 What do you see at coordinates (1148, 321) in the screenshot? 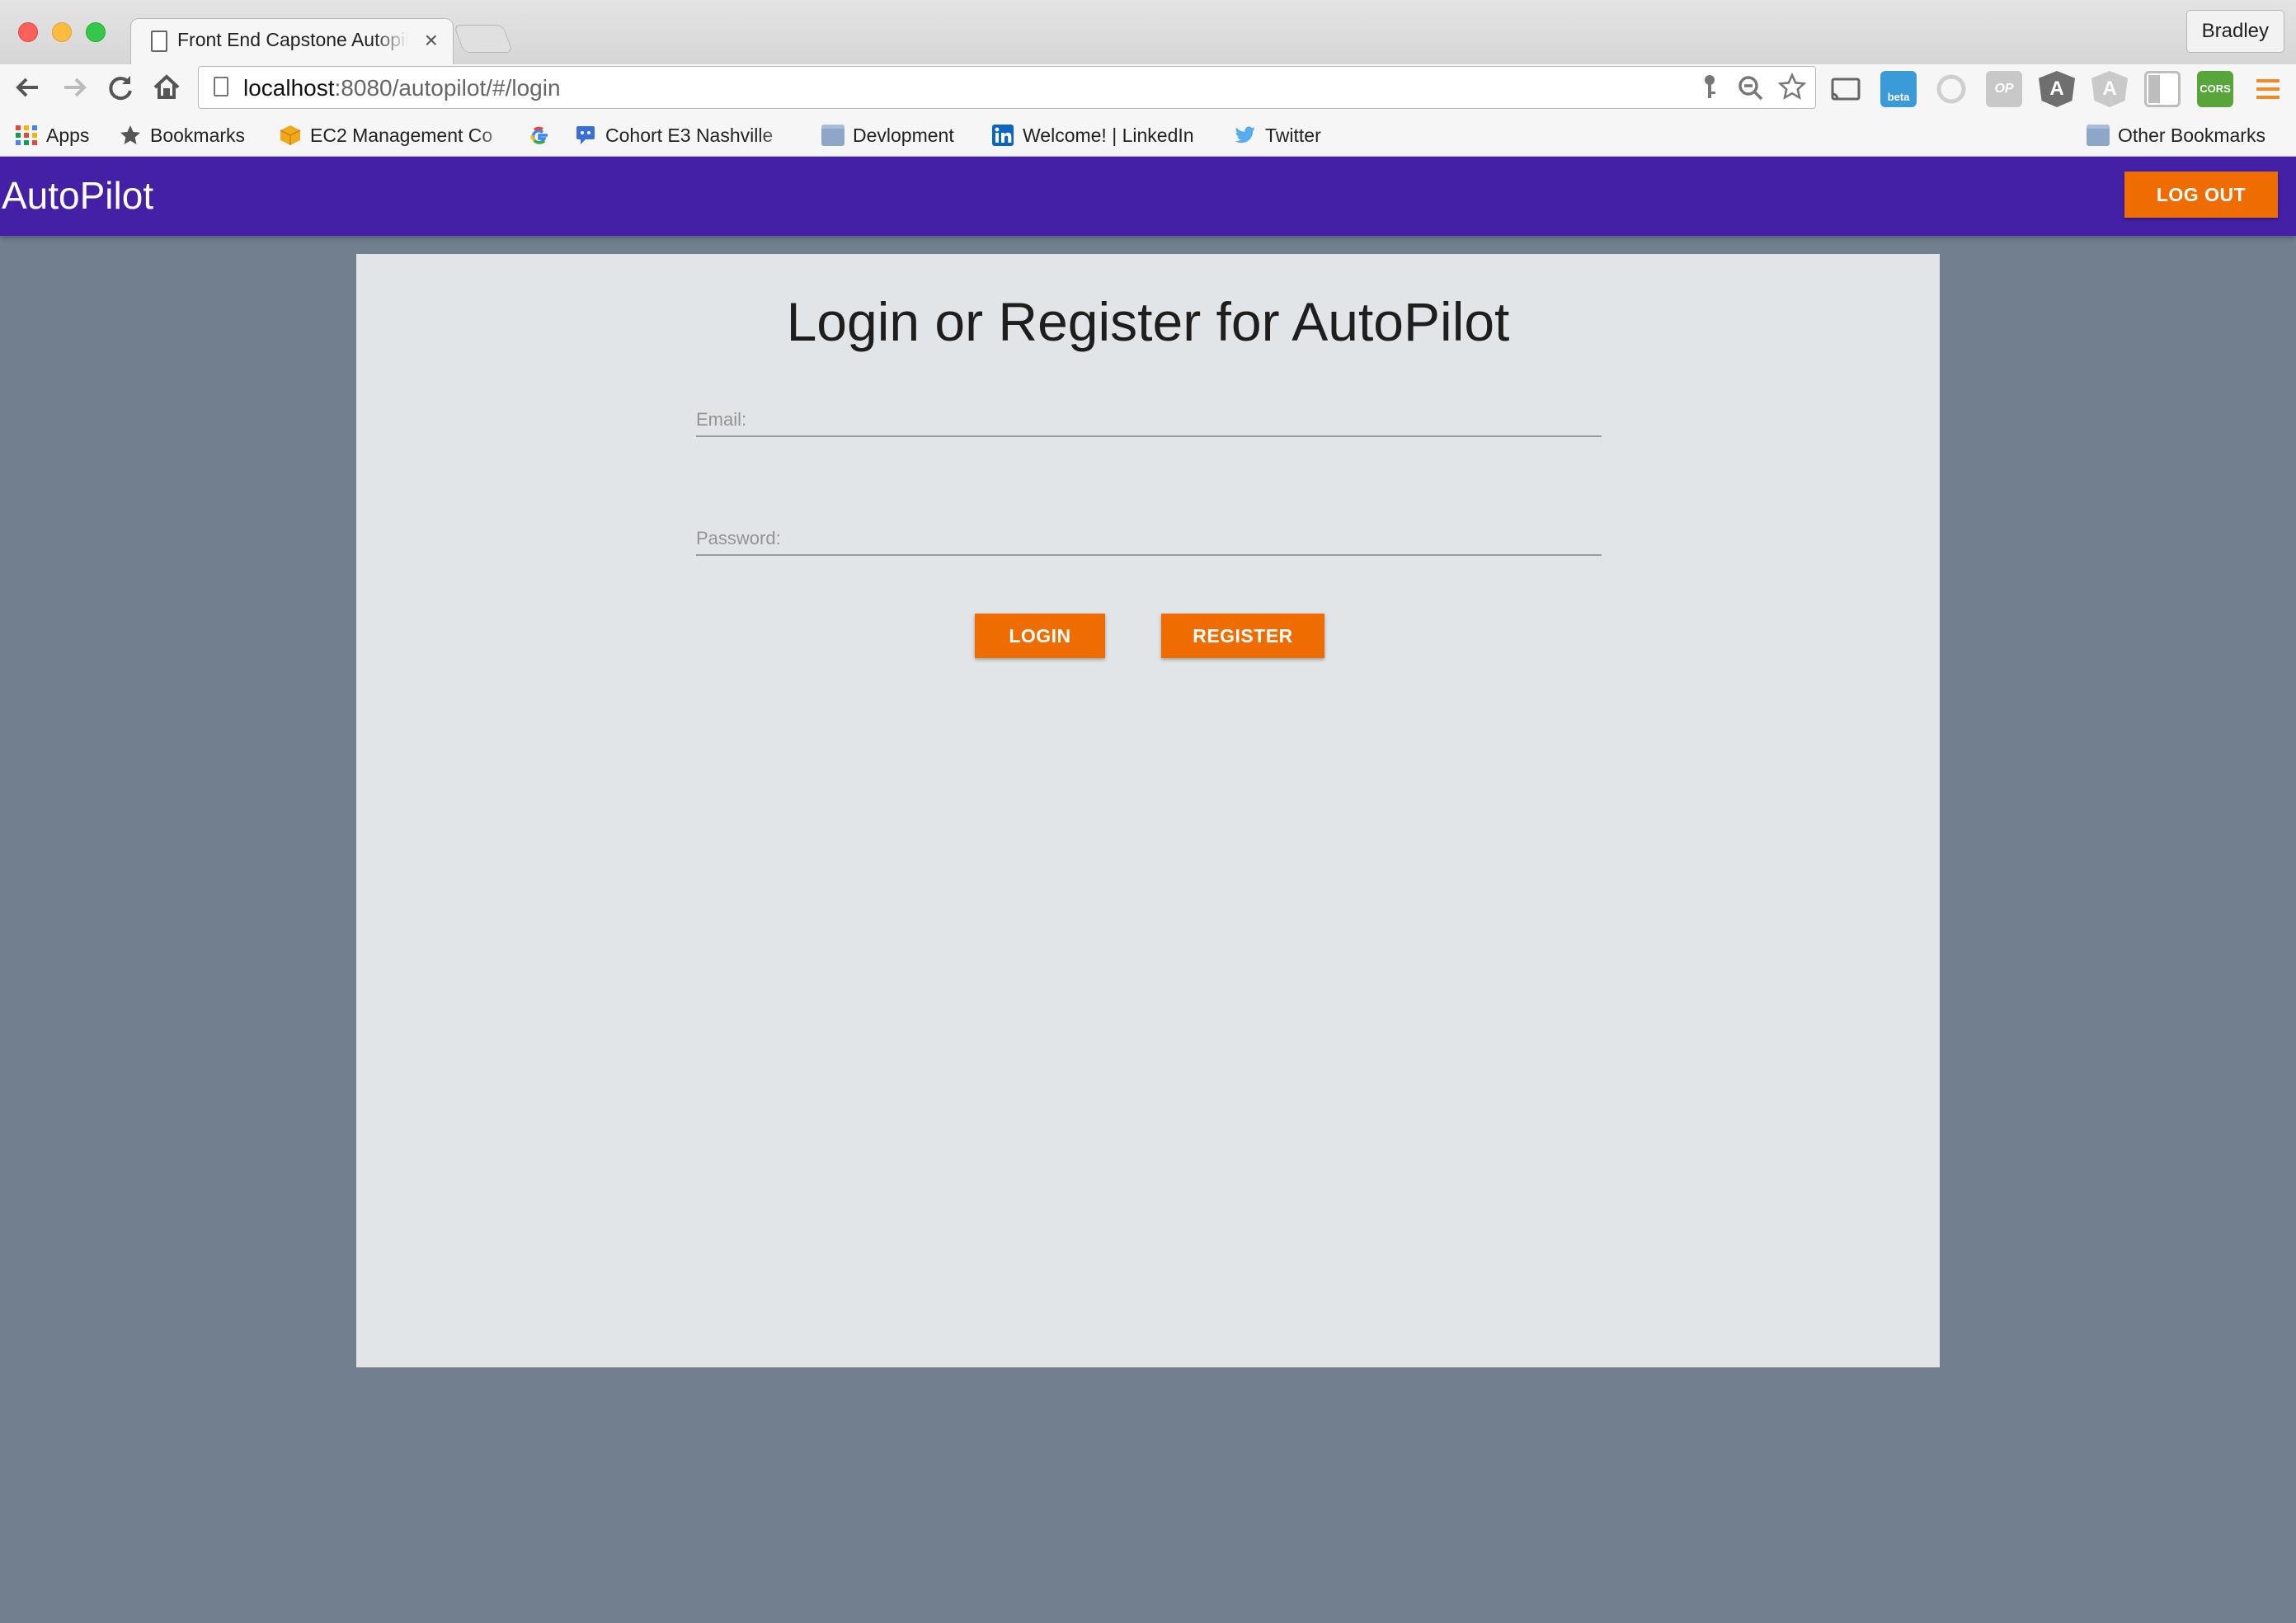
I see `page-title: Login or Register for AutoPilot` at bounding box center [1148, 321].